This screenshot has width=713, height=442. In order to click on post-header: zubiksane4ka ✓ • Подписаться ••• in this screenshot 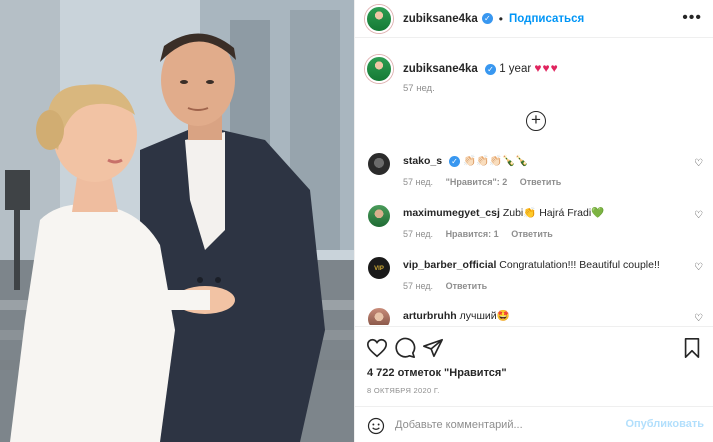, I will do `click(534, 19)`.